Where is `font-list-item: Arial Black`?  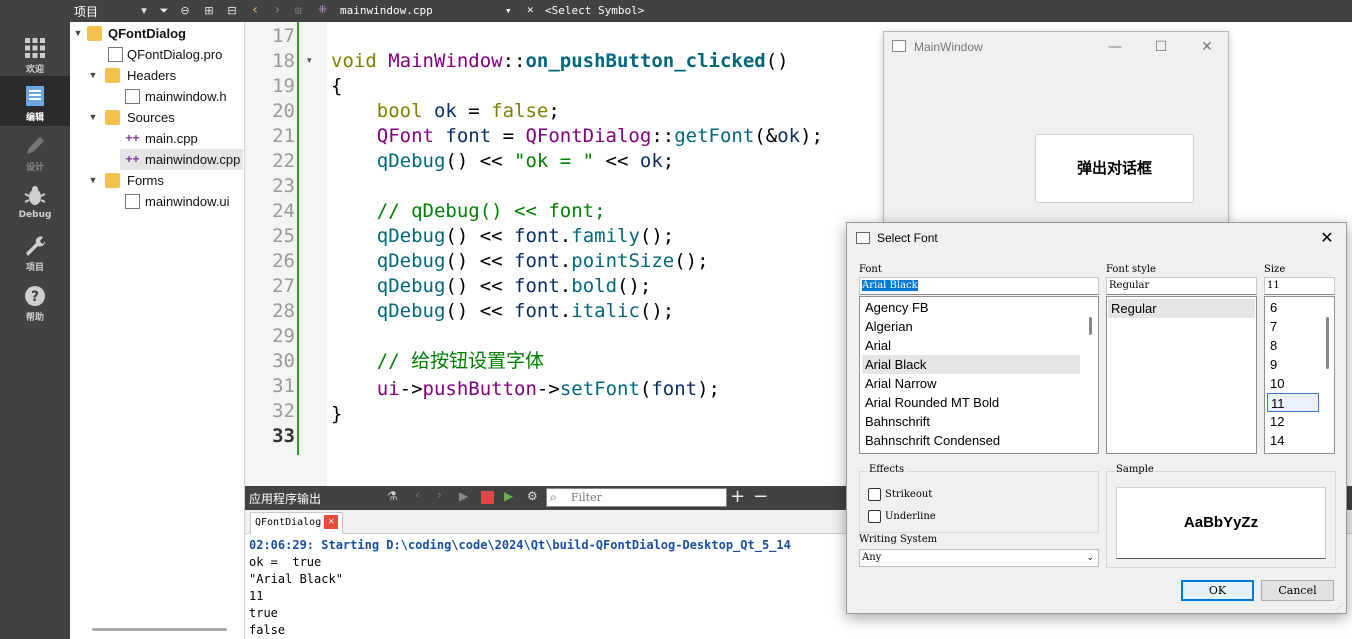
font-list-item: Arial Black is located at coordinates (971, 364).